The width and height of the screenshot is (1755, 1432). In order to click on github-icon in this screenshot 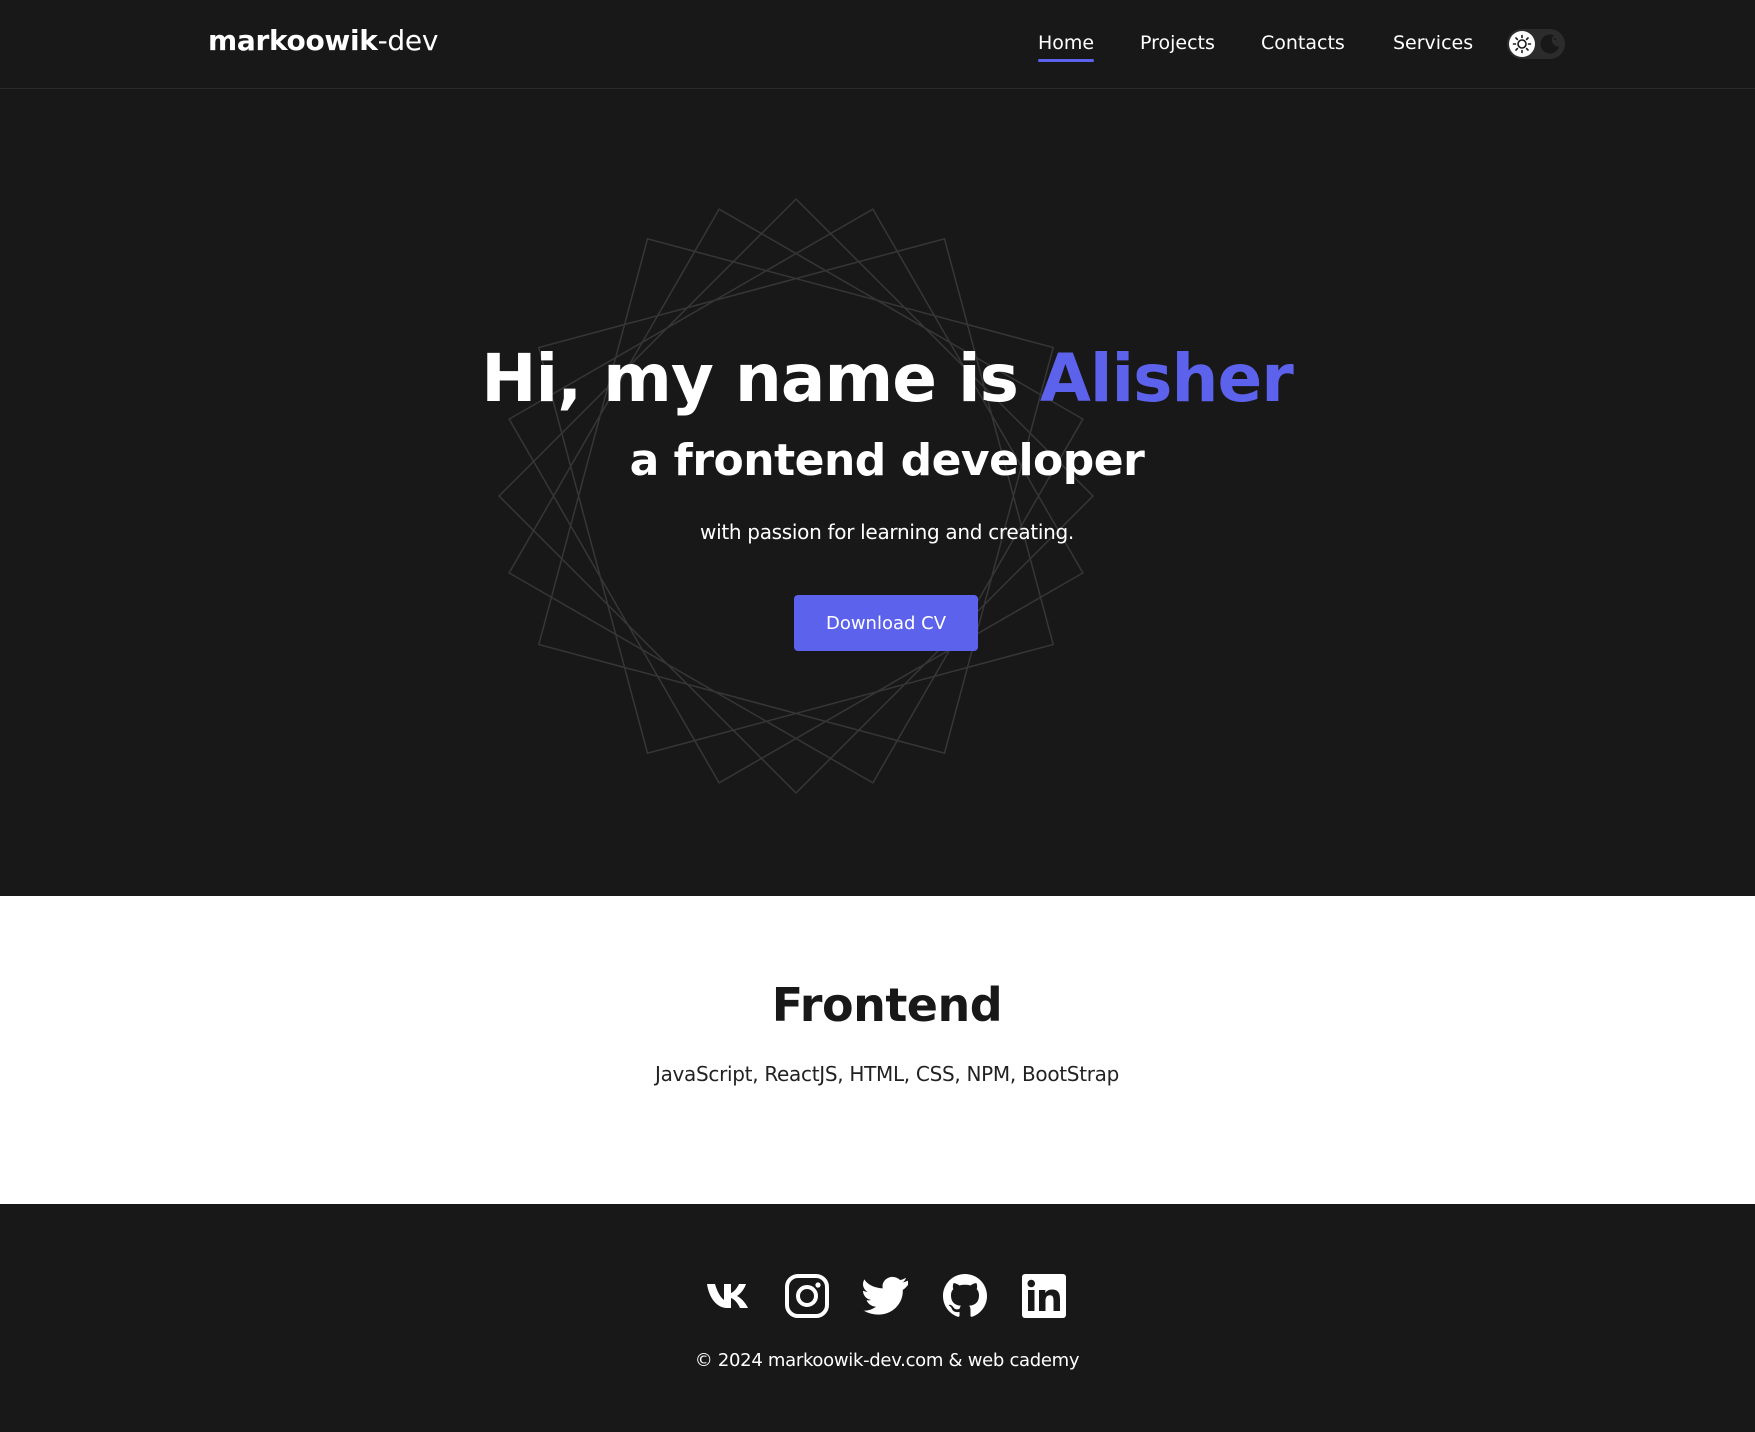, I will do `click(965, 1296)`.